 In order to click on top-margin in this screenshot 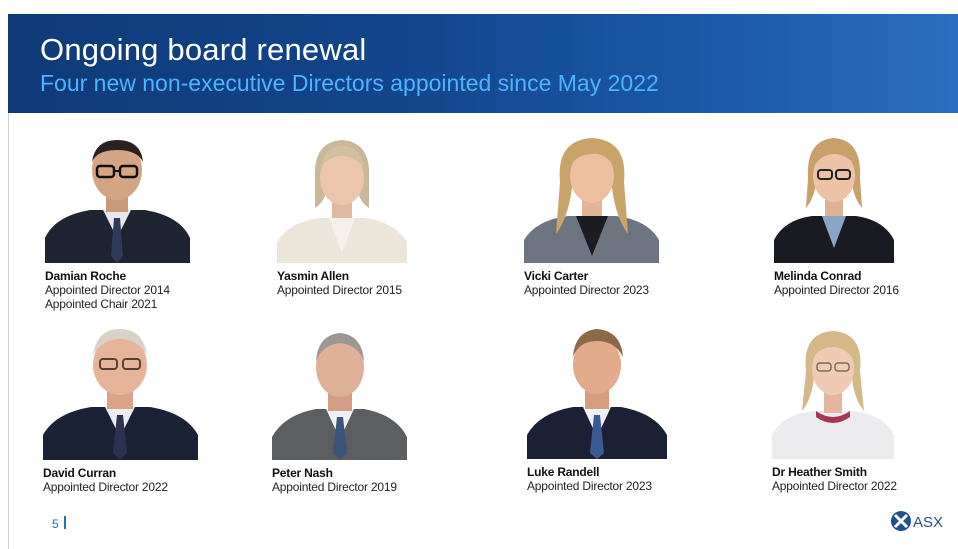, I will do `click(479, 7)`.